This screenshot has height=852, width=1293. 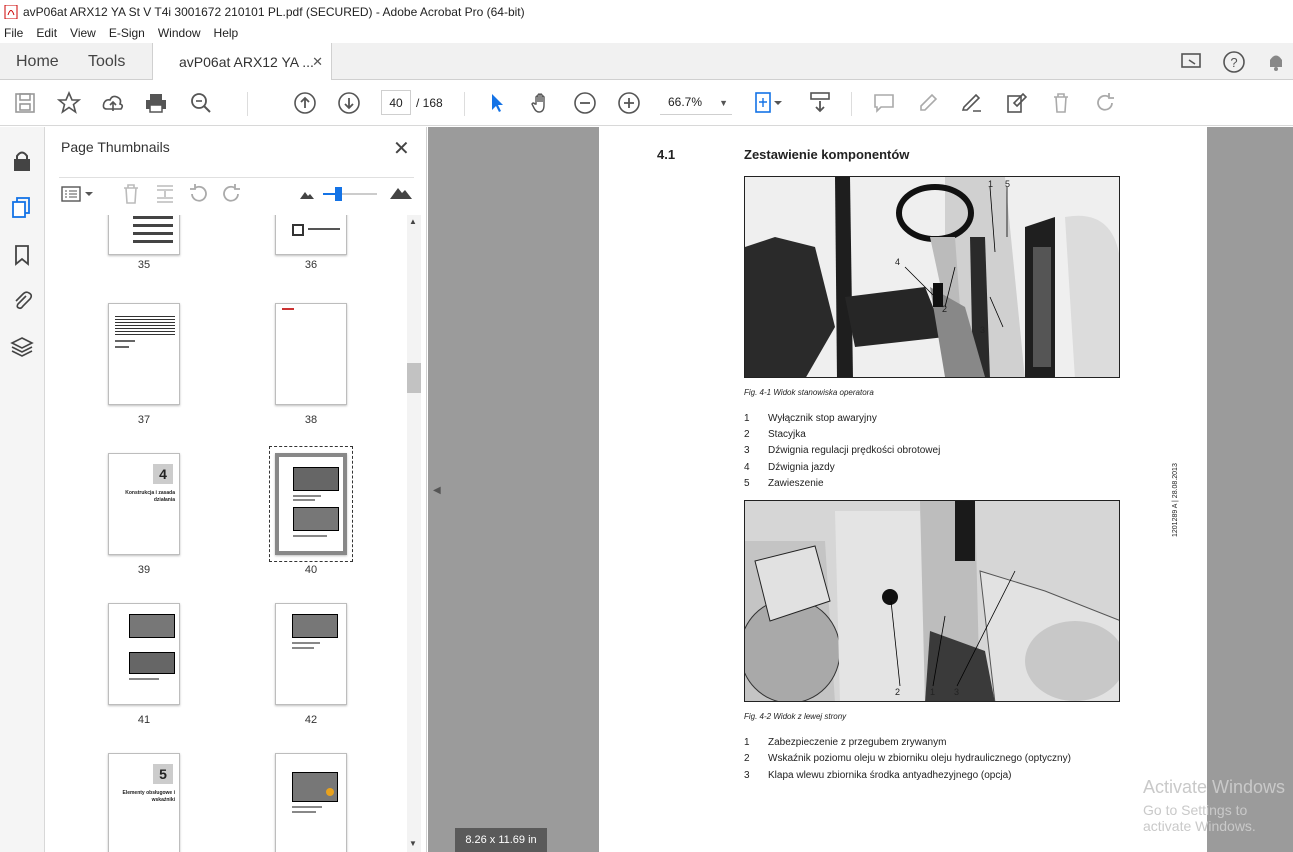 I want to click on print-icon, so click(x=156, y=103).